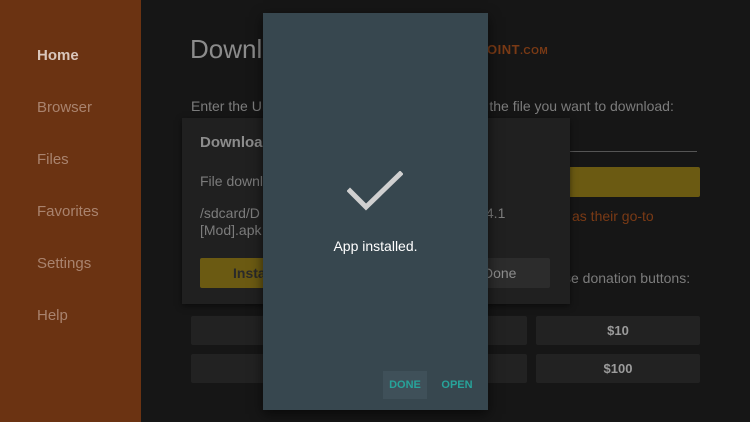 The height and width of the screenshot is (422, 750). I want to click on brand-logo: OINT.COM, so click(517, 49).